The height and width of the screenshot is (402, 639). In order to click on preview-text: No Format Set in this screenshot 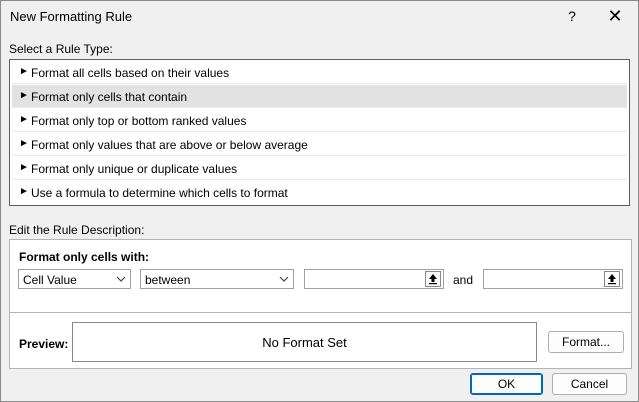, I will do `click(304, 342)`.